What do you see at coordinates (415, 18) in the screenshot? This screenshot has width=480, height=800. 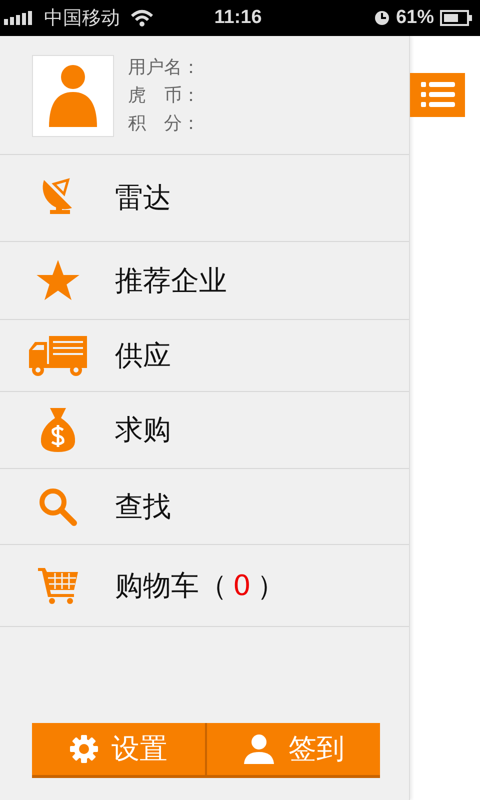 I see `battery-percent: 61%` at bounding box center [415, 18].